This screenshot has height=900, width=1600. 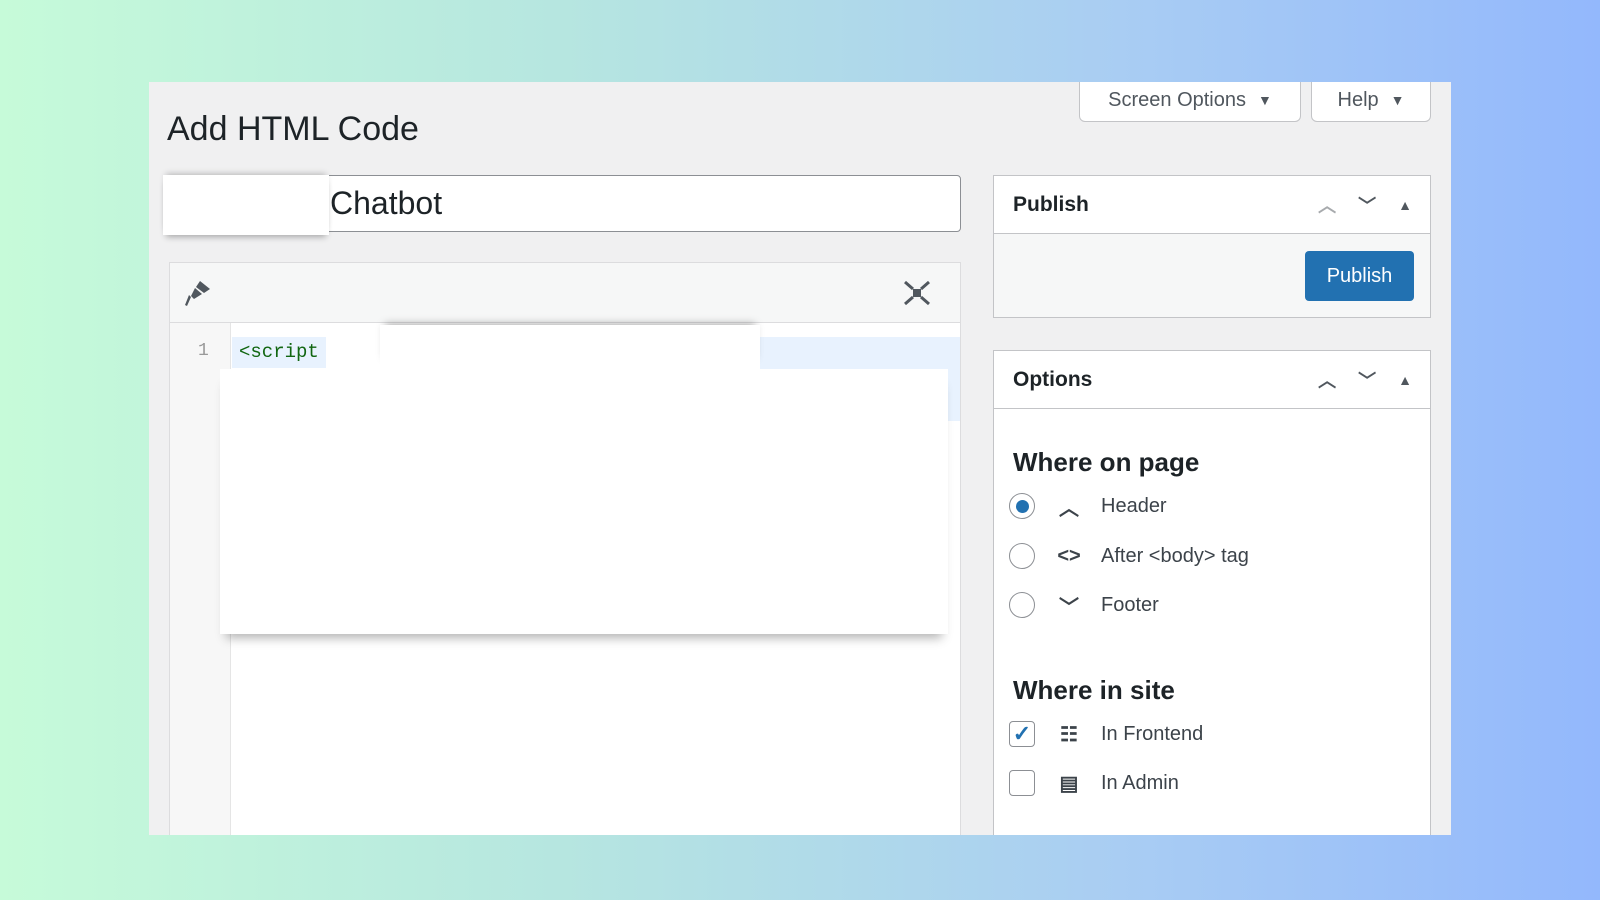 I want to click on option-label: Header, so click(x=1134, y=505).